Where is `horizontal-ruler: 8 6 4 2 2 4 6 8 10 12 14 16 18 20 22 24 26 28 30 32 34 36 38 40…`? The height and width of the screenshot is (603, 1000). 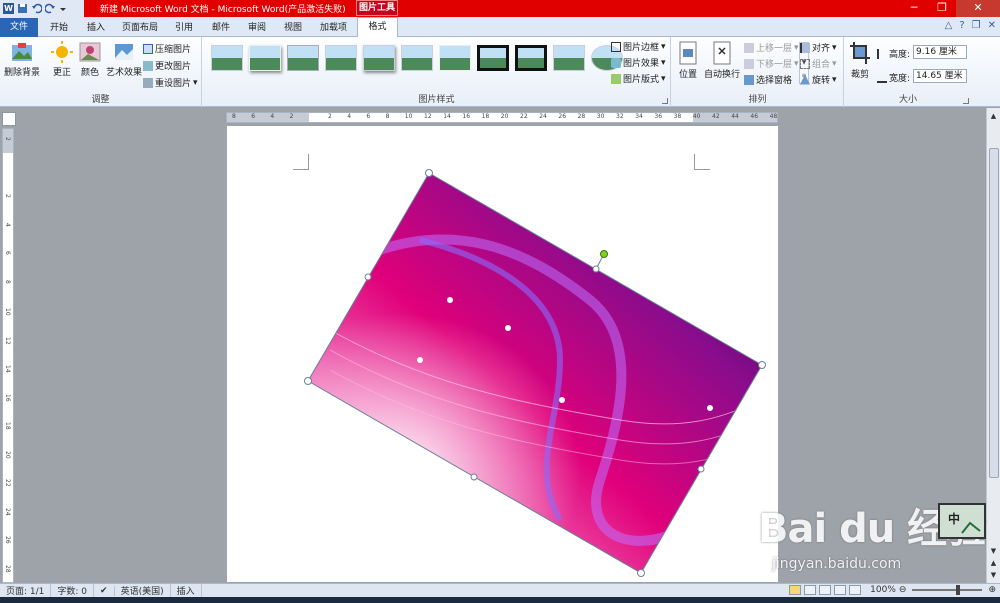
horizontal-ruler: 8 6 4 2 2 4 6 8 10 12 14 16 18 20 22 24 26 28 30 32 34 36 38 40… is located at coordinates (502, 117).